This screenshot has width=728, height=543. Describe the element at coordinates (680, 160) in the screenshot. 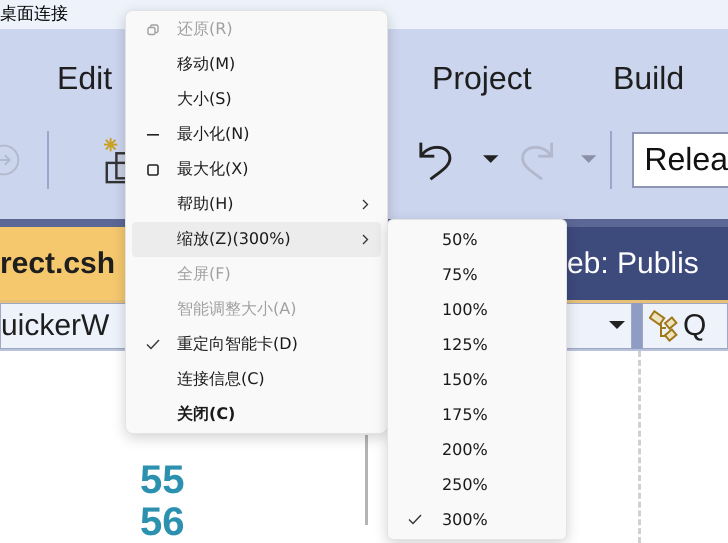

I see `configuration-dropdown: Relea` at that location.